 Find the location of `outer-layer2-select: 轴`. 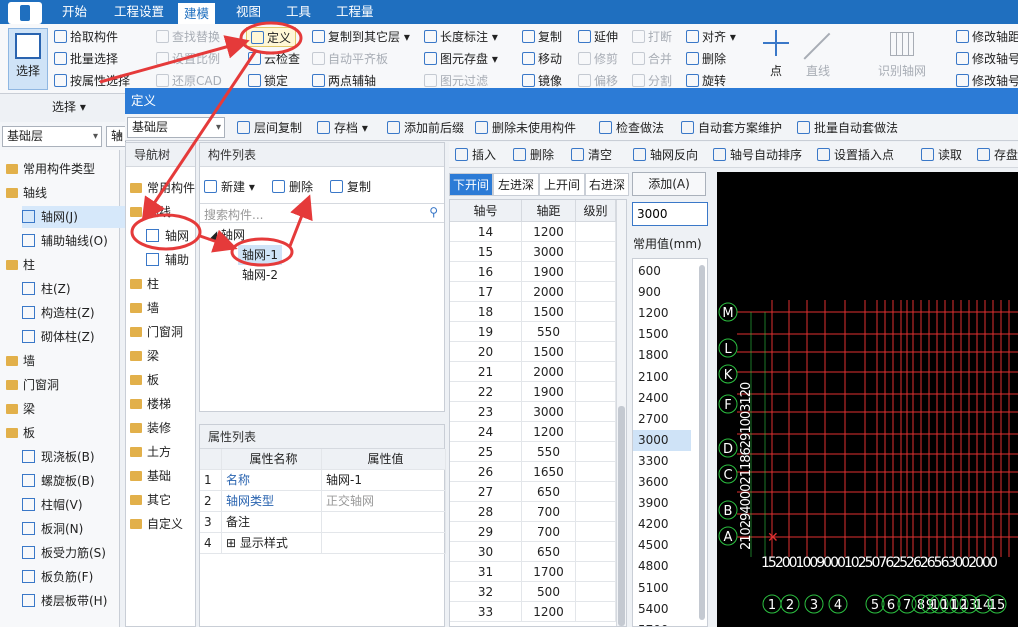

outer-layer2-select: 轴 is located at coordinates (116, 136).